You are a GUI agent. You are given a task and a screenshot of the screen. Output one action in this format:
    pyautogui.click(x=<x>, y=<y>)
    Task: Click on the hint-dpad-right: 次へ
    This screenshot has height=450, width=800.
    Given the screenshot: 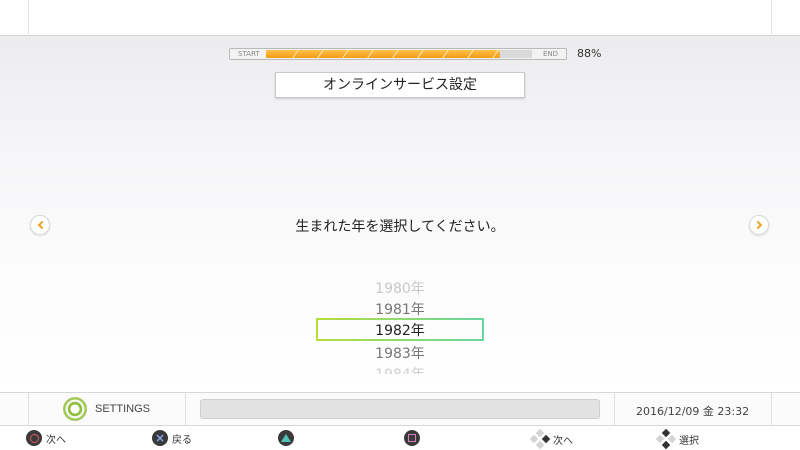 What is the action you would take?
    pyautogui.click(x=551, y=439)
    